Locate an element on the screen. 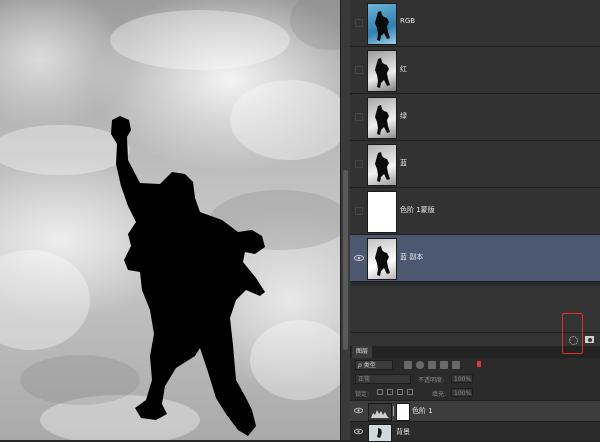  channel-name: RGB is located at coordinates (408, 21).